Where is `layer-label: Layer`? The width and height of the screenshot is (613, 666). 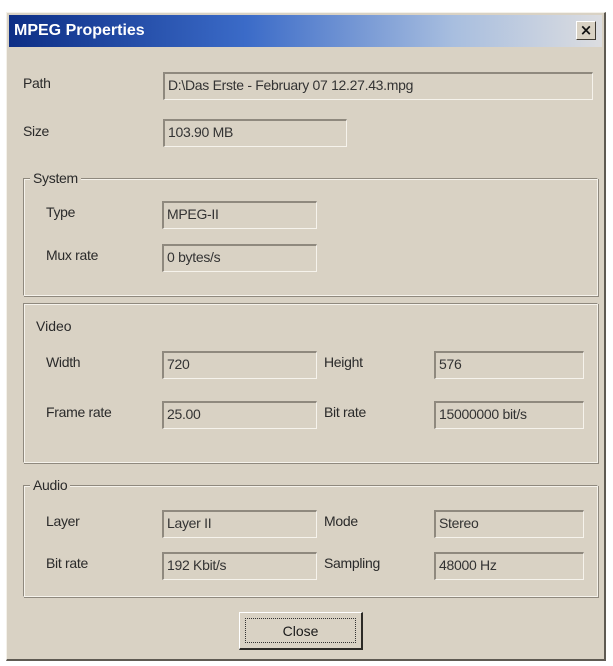
layer-label: Layer is located at coordinates (63, 521).